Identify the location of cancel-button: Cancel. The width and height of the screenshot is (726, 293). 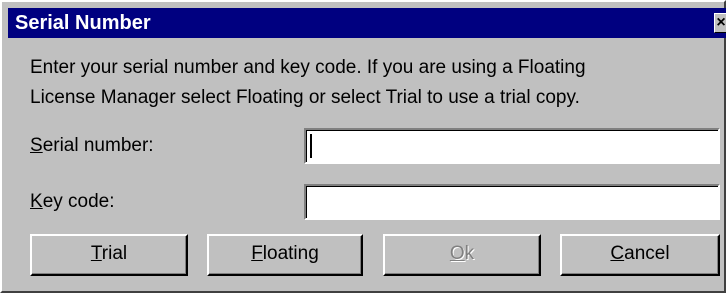
(640, 255).